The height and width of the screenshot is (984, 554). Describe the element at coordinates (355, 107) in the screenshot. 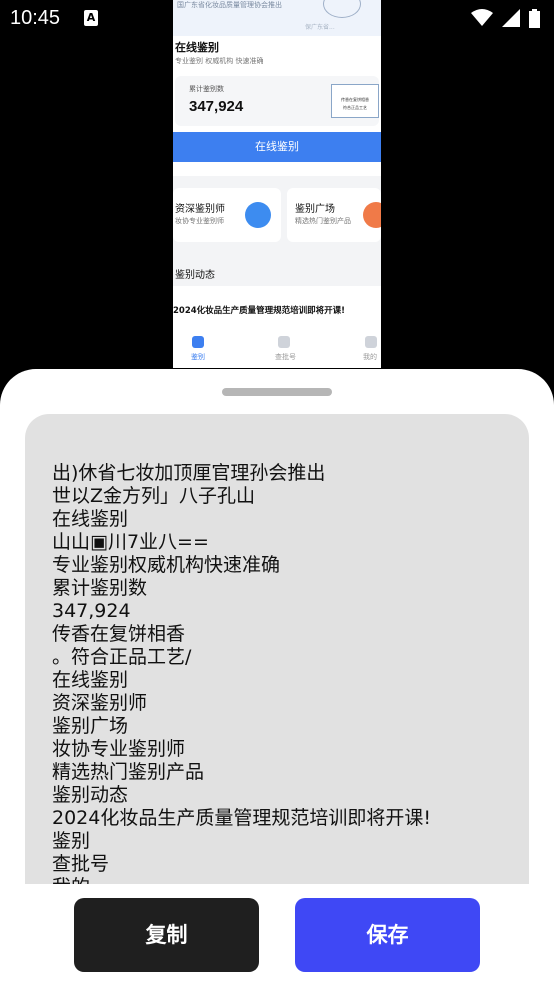

I see `cert-line2: 符合正品工艺` at that location.